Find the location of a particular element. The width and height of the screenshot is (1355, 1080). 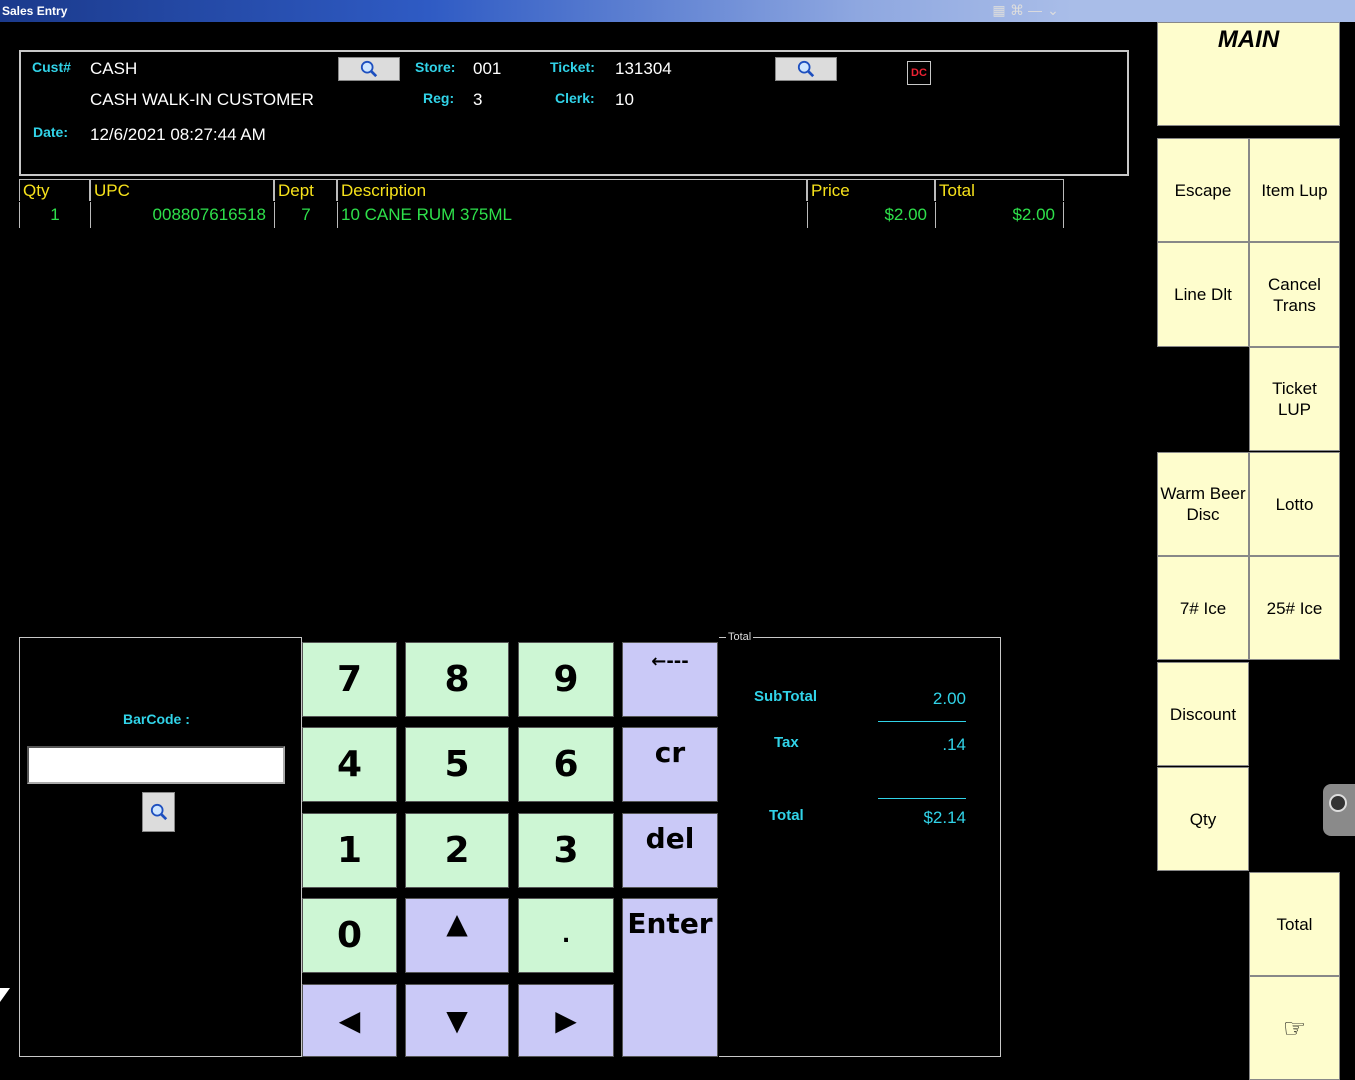

up-arrow-key: ▲ is located at coordinates (457, 935).